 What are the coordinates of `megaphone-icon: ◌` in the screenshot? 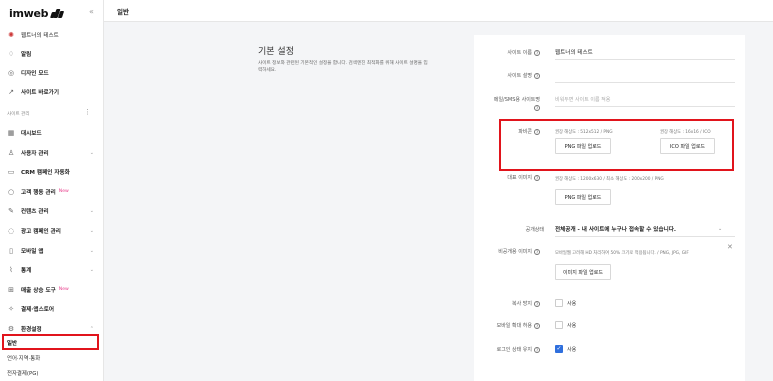 It's located at (11, 231).